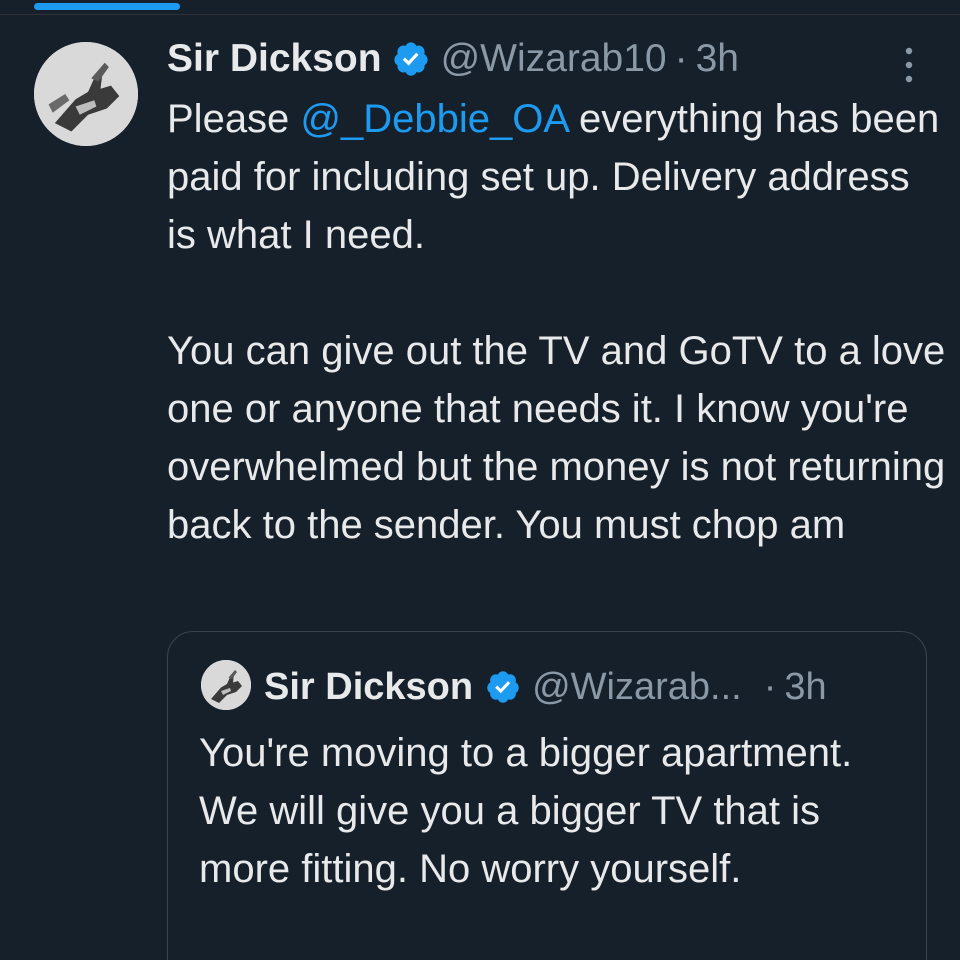 Image resolution: width=960 pixels, height=960 pixels. Describe the element at coordinates (717, 59) in the screenshot. I see `tweet-time: 3h` at that location.